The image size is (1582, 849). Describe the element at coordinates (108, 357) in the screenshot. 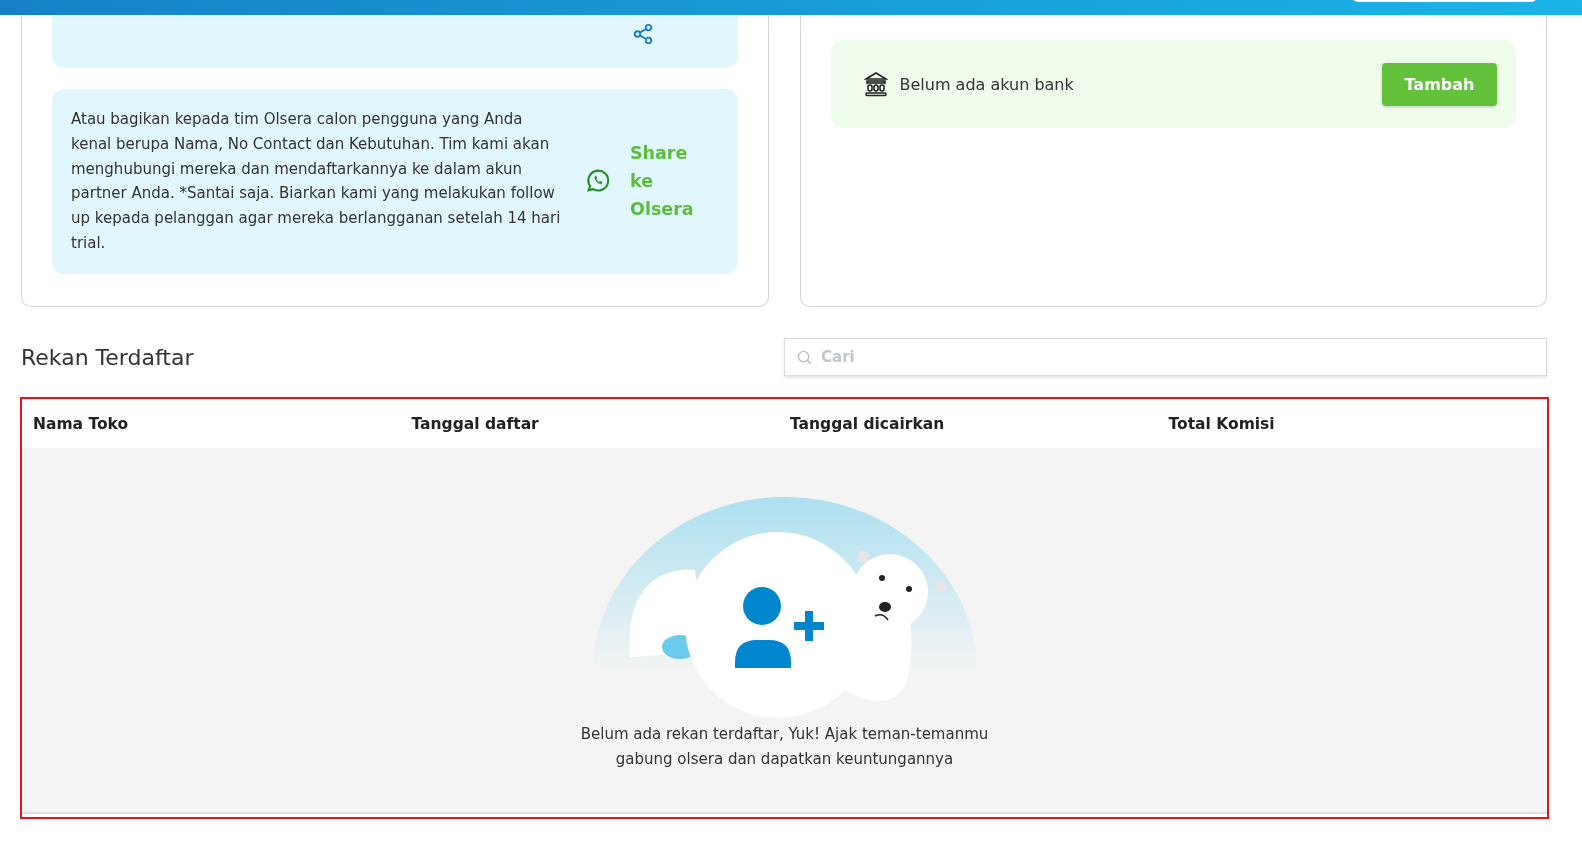

I see `section-title: Rekan Terdaftar` at that location.